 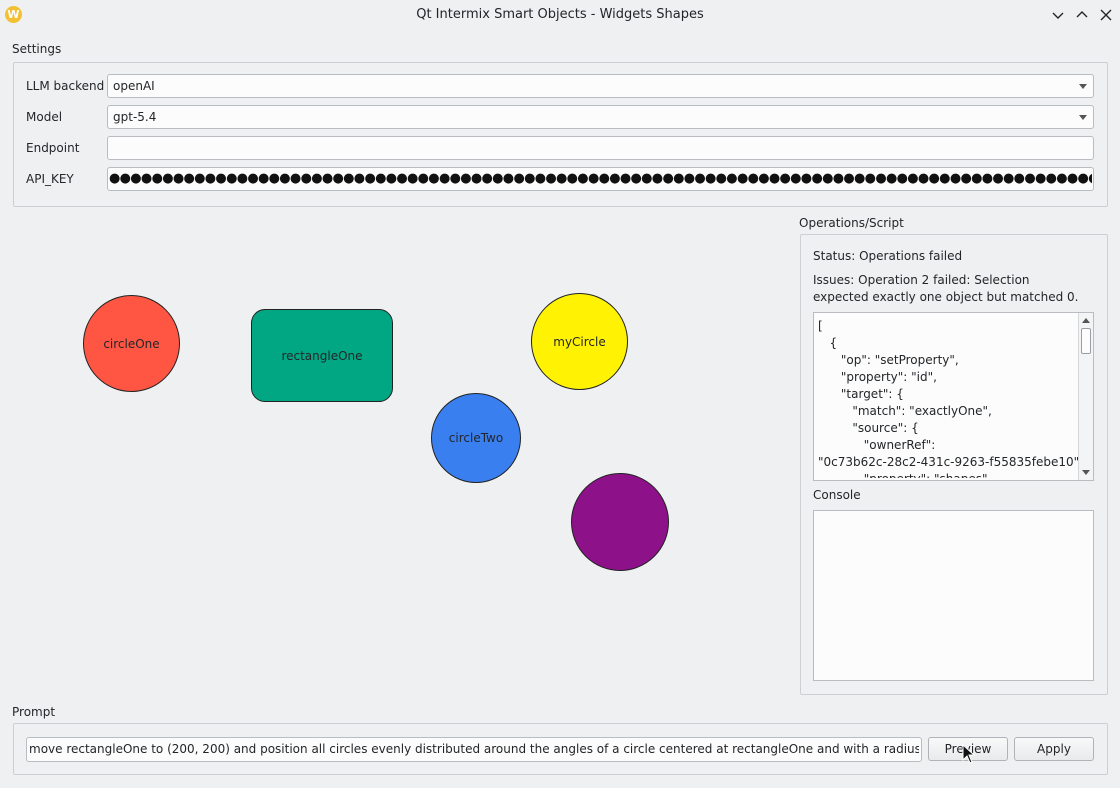 I want to click on shape-label: circleOne, so click(x=131, y=343).